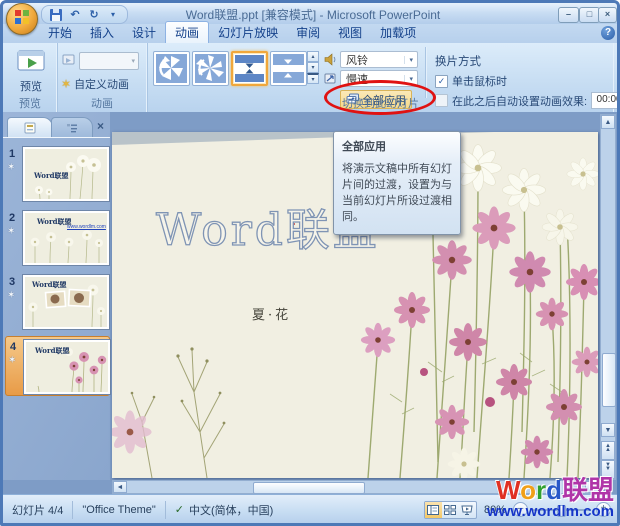  I want to click on custom-animation-button: ✶ 自定义动画, so click(95, 83).